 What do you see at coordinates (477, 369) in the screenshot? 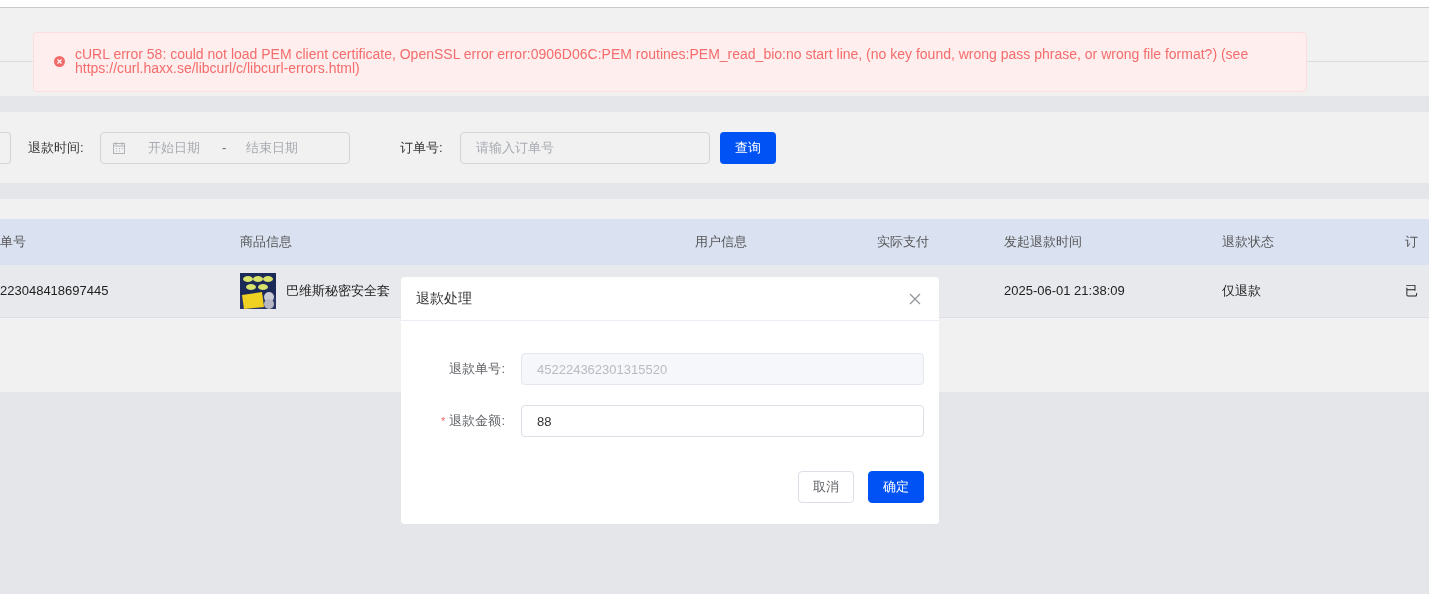
I see `field-label: 退款单号:` at bounding box center [477, 369].